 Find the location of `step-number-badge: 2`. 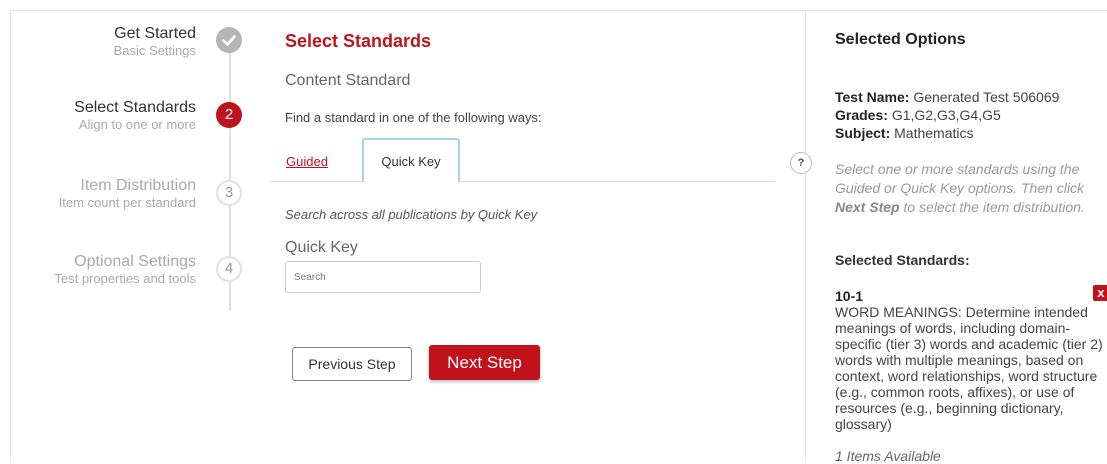

step-number-badge: 2 is located at coordinates (229, 115).